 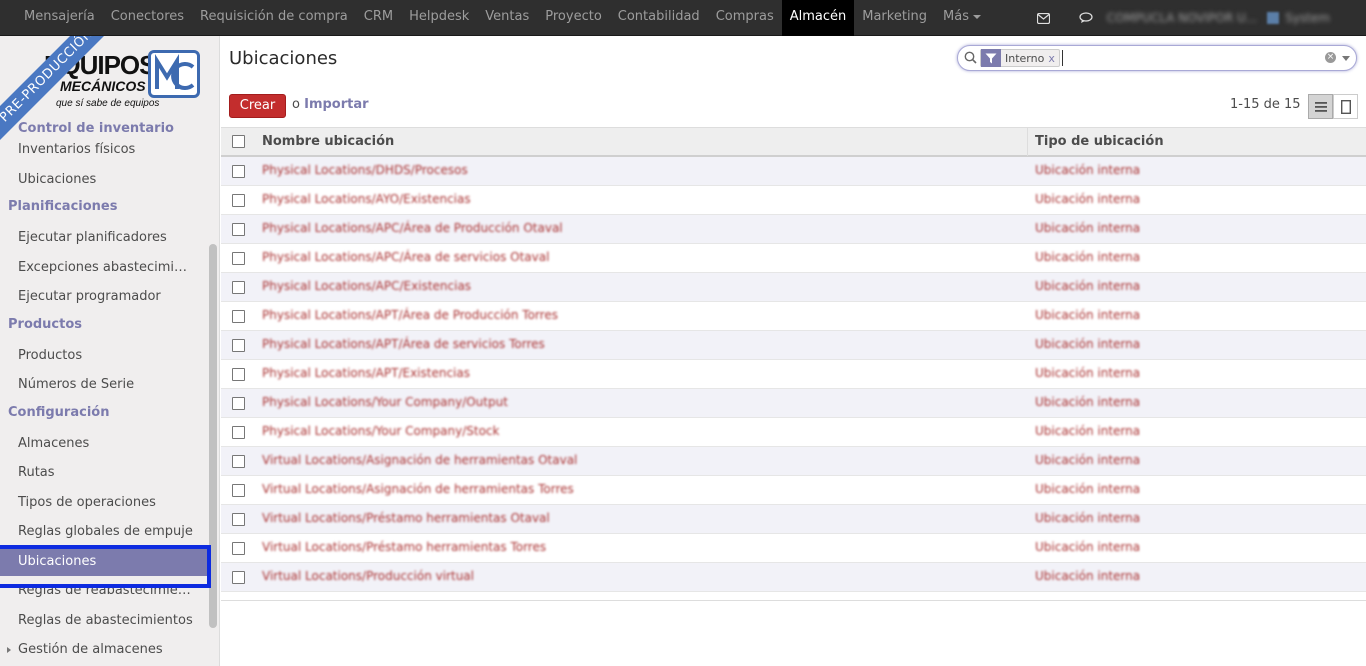 I want to click on table-header: Nombre ubicación Tipo de ubicación, so click(x=793, y=142).